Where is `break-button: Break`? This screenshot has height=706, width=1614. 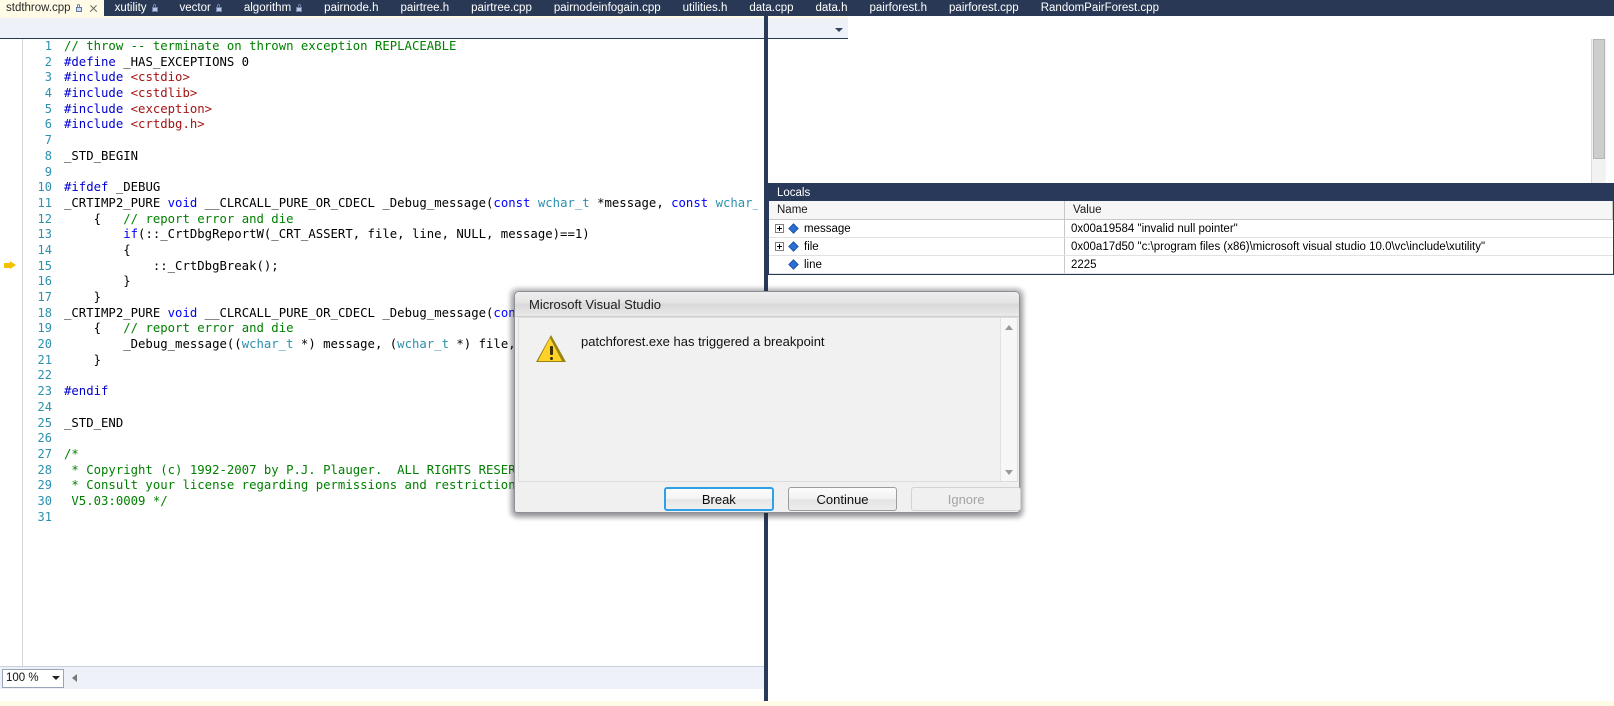
break-button: Break is located at coordinates (719, 499).